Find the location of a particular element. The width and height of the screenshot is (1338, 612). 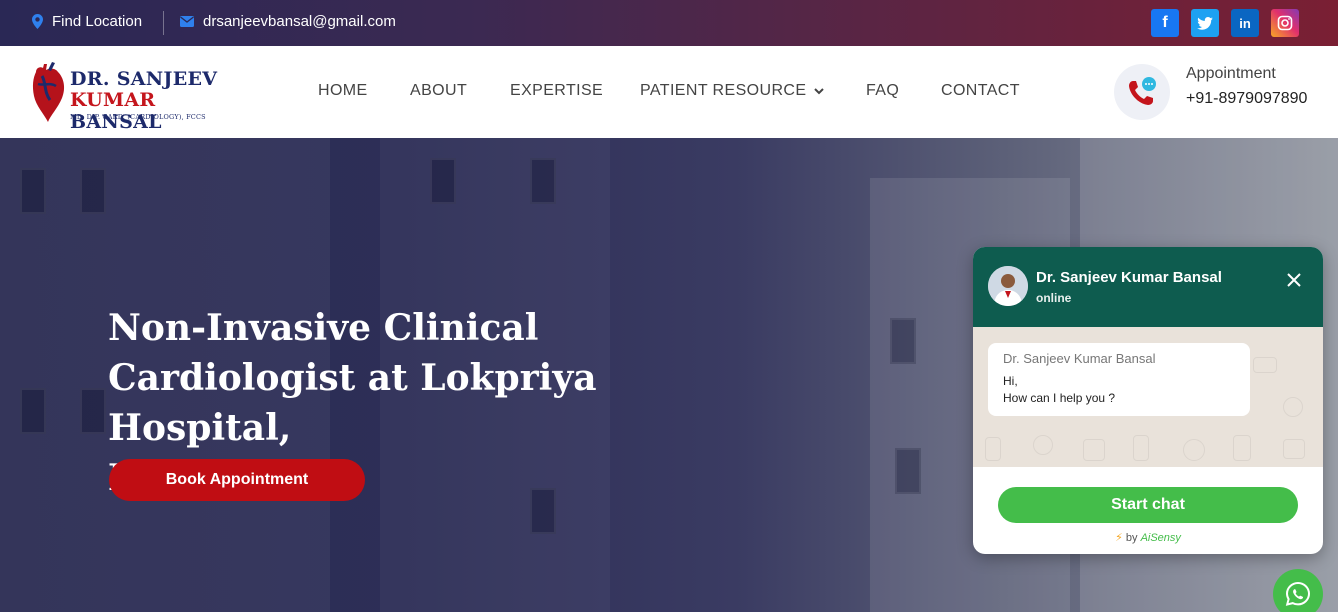

logo-line-2: KUMAR BANSAL is located at coordinates (155, 111).